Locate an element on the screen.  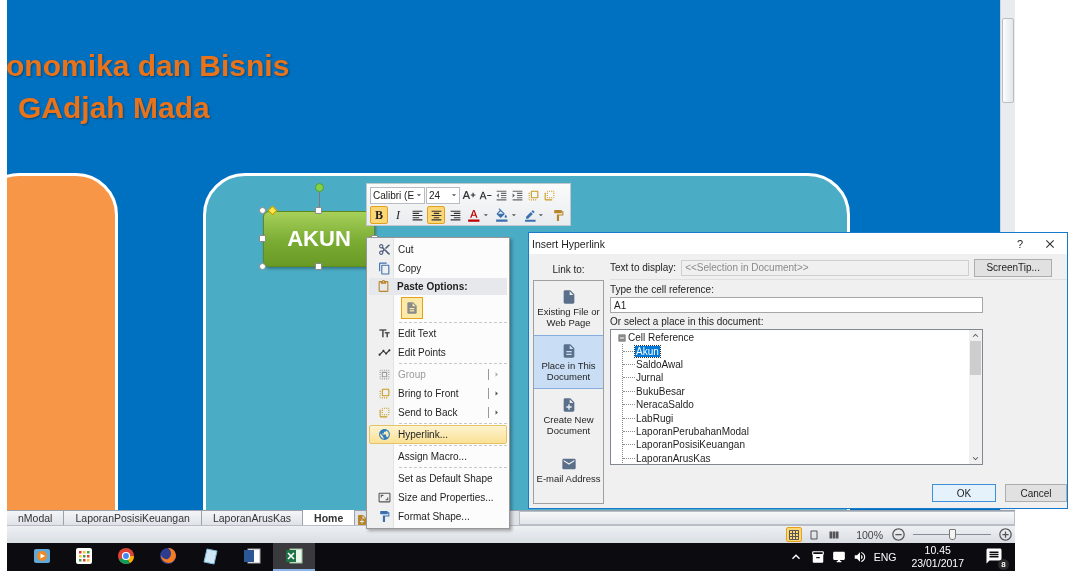
font-color-icon is located at coordinates (474, 215).